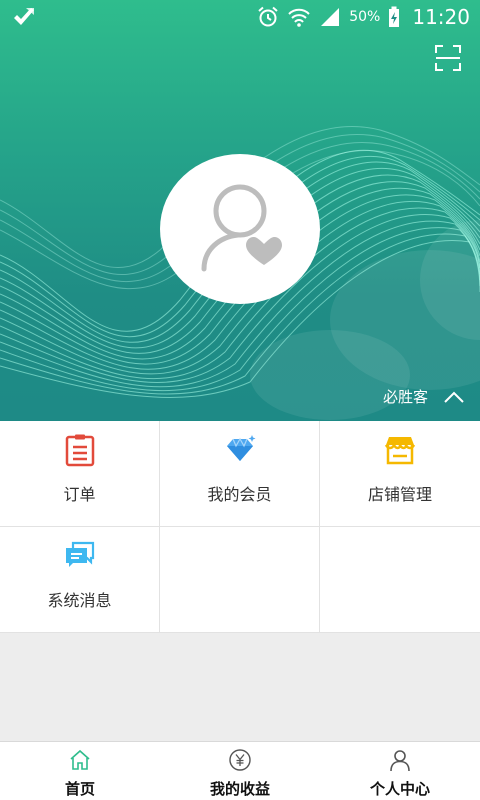 Image resolution: width=480 pixels, height=800 pixels. What do you see at coordinates (400, 451) in the screenshot?
I see `store-icon` at bounding box center [400, 451].